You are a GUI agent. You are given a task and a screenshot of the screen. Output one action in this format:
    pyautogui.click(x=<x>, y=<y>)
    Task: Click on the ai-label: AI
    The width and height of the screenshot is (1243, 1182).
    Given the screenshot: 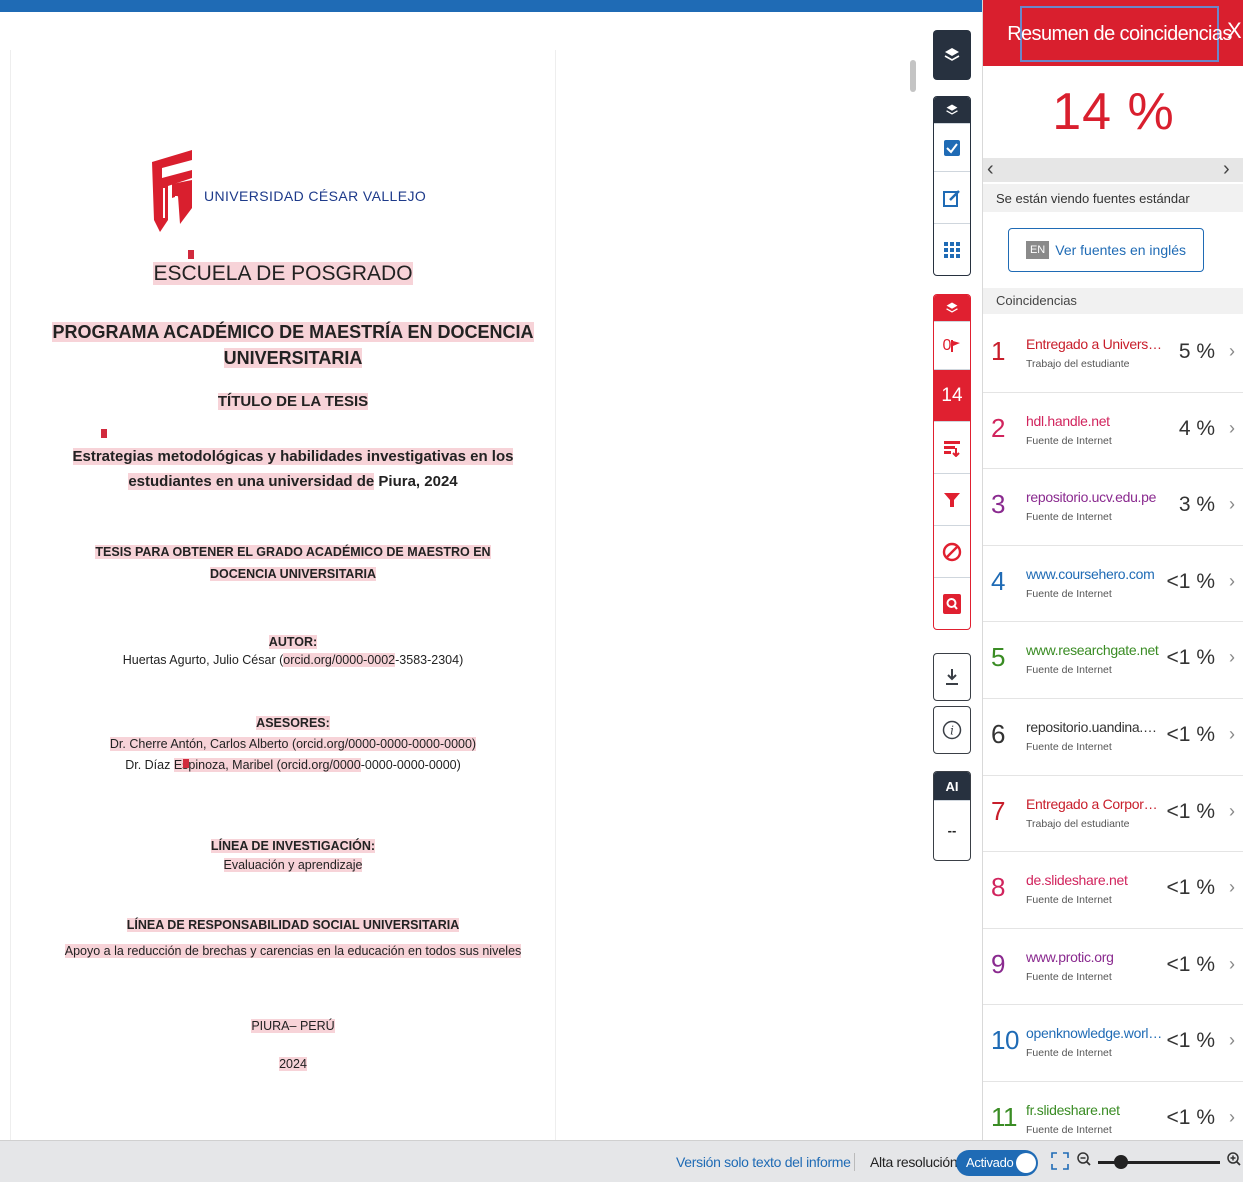 What is the action you would take?
    pyautogui.click(x=952, y=786)
    